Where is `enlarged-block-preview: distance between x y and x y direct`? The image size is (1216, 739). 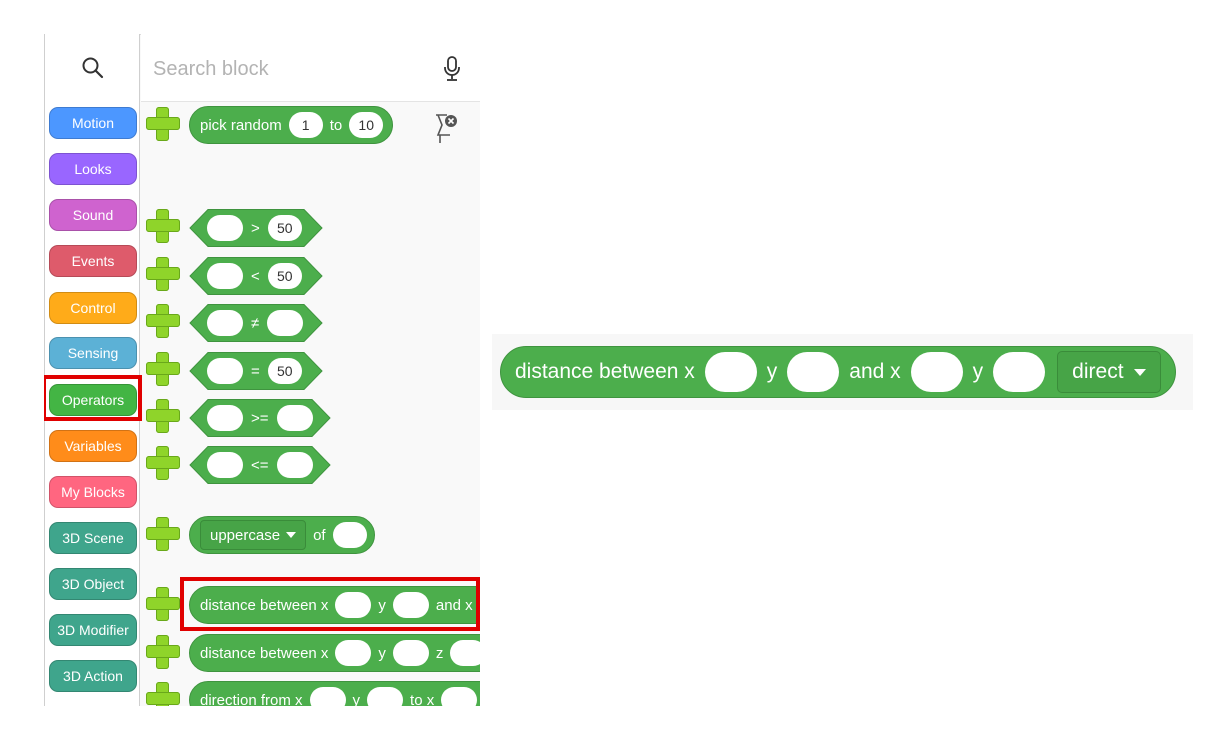 enlarged-block-preview: distance between x y and x y direct is located at coordinates (842, 372).